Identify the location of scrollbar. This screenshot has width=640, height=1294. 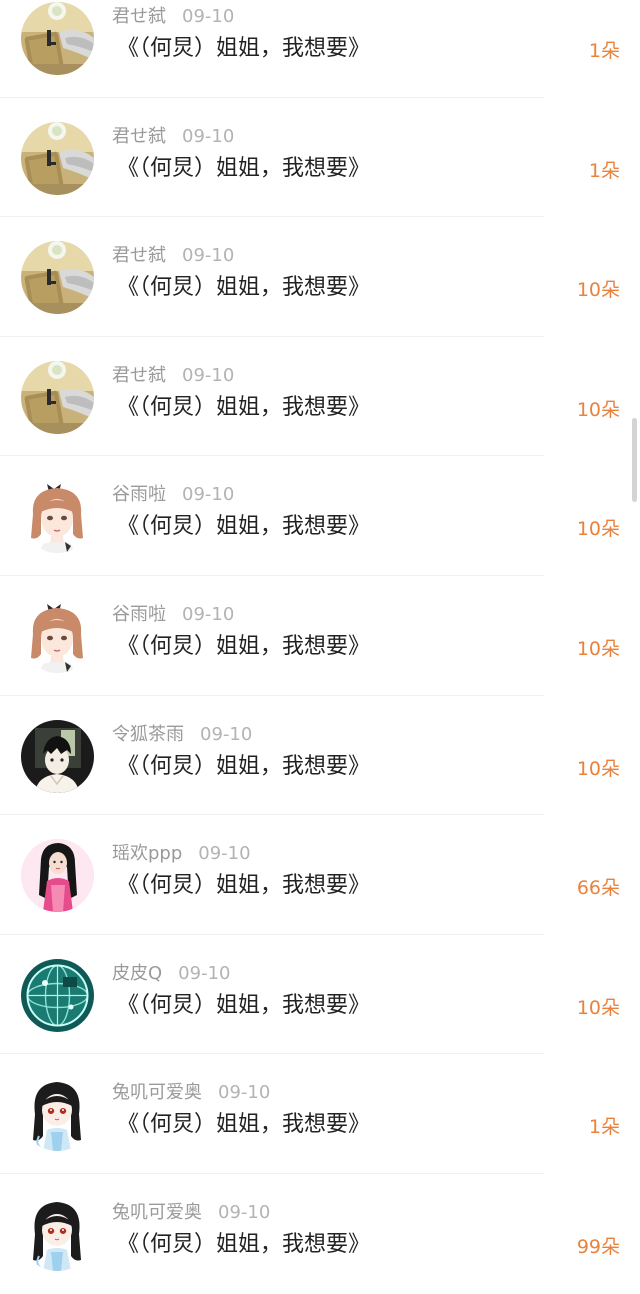
(634, 460).